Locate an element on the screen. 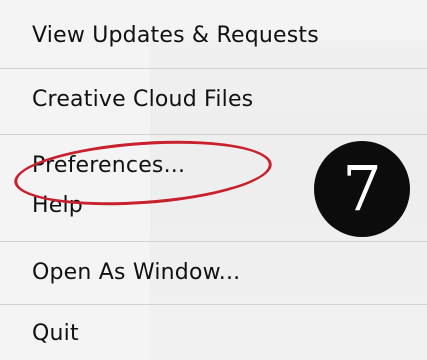 Image resolution: width=427 pixels, height=360 pixels. menu-item-label: View Updates & Requests is located at coordinates (175, 35).